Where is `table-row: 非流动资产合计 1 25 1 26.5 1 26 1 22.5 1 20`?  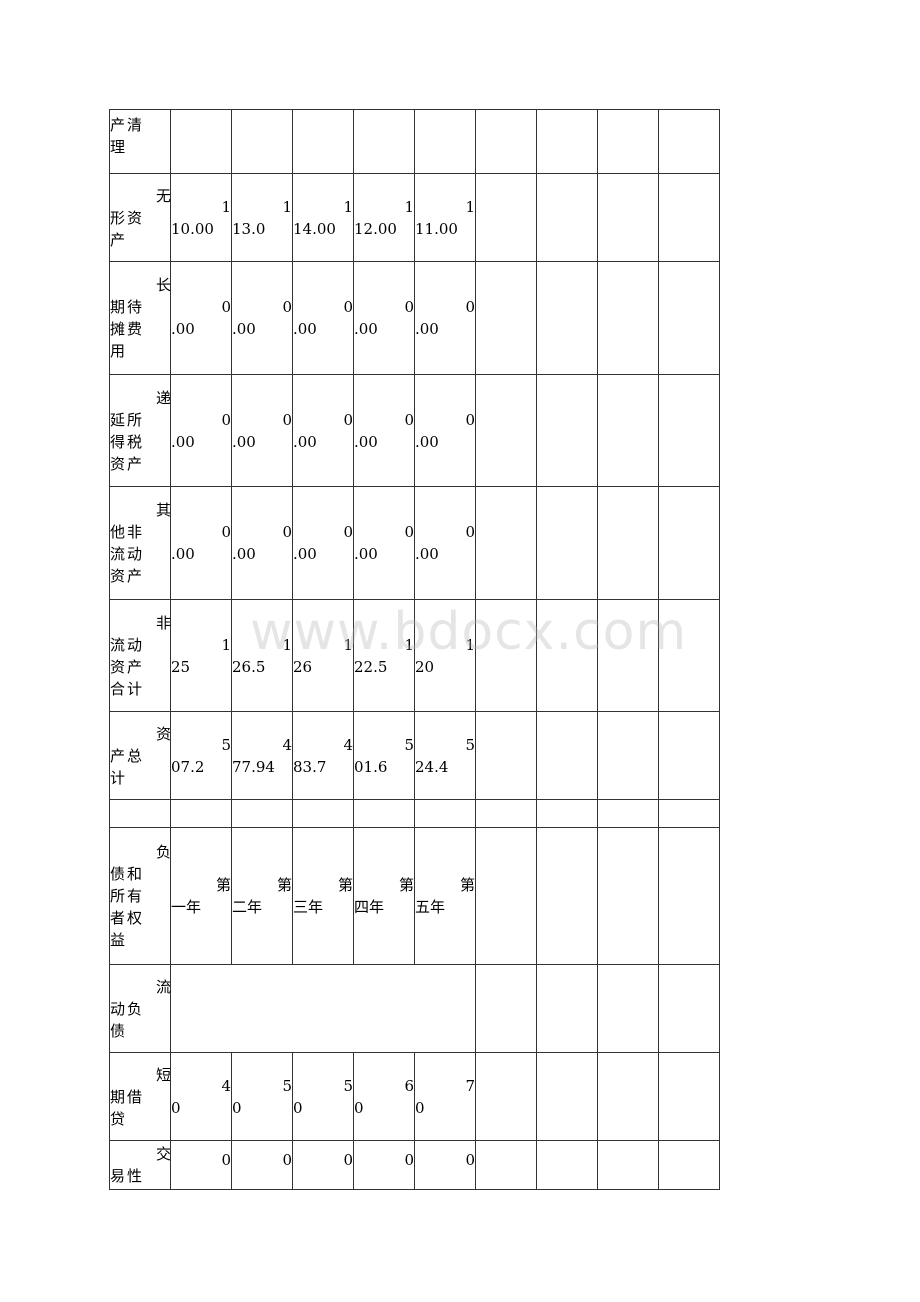 table-row: 非流动资产合计 1 25 1 26.5 1 26 1 22.5 1 20 is located at coordinates (414, 655).